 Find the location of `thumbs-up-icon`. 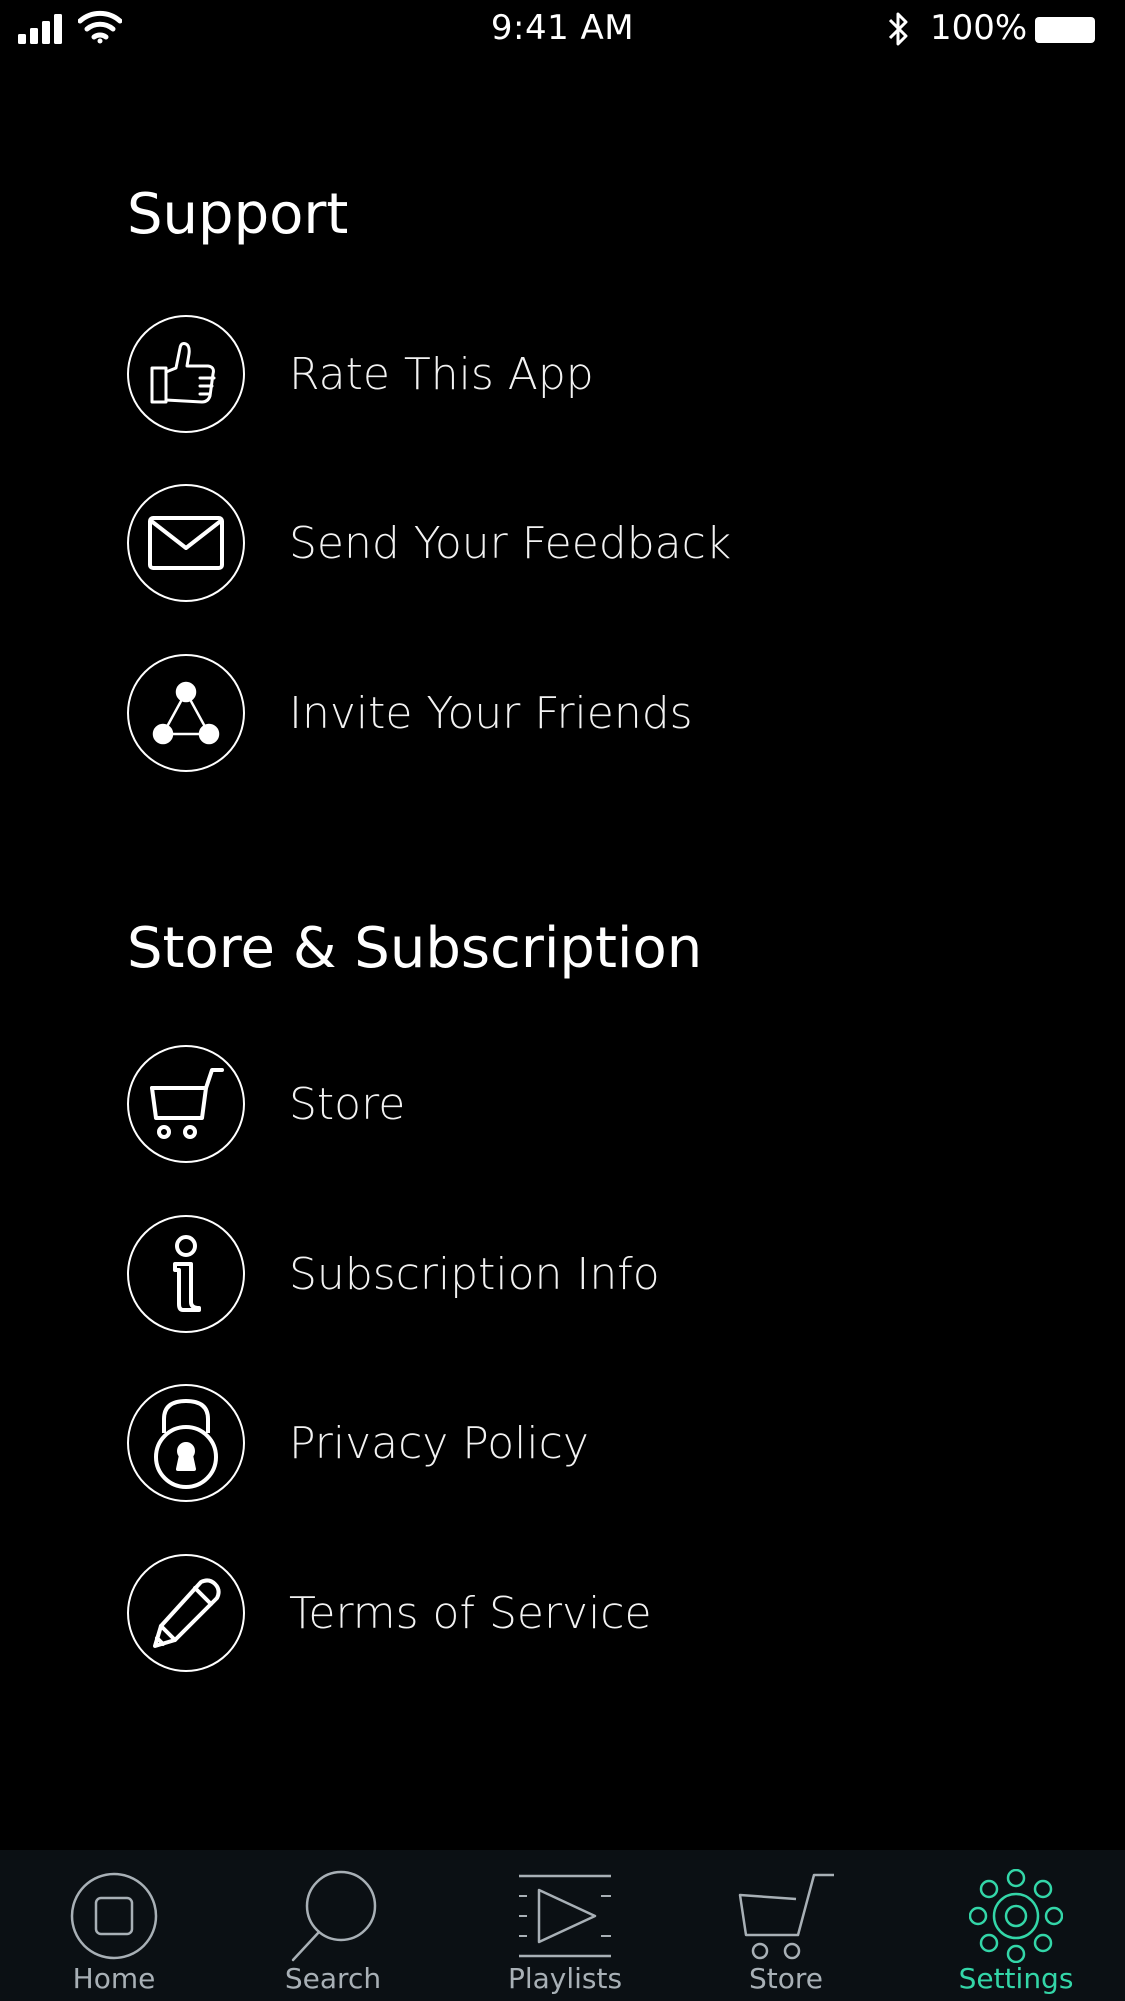

thumbs-up-icon is located at coordinates (186, 374).